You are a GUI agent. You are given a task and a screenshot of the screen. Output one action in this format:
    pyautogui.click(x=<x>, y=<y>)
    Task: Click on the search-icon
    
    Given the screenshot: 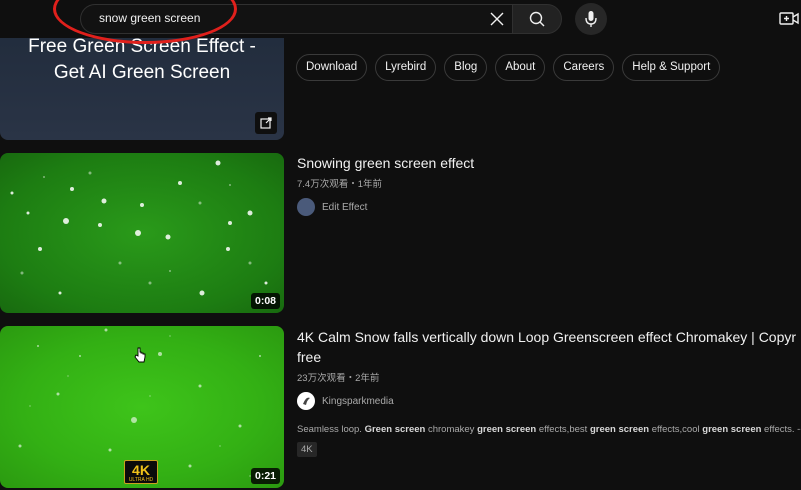 What is the action you would take?
    pyautogui.click(x=537, y=19)
    